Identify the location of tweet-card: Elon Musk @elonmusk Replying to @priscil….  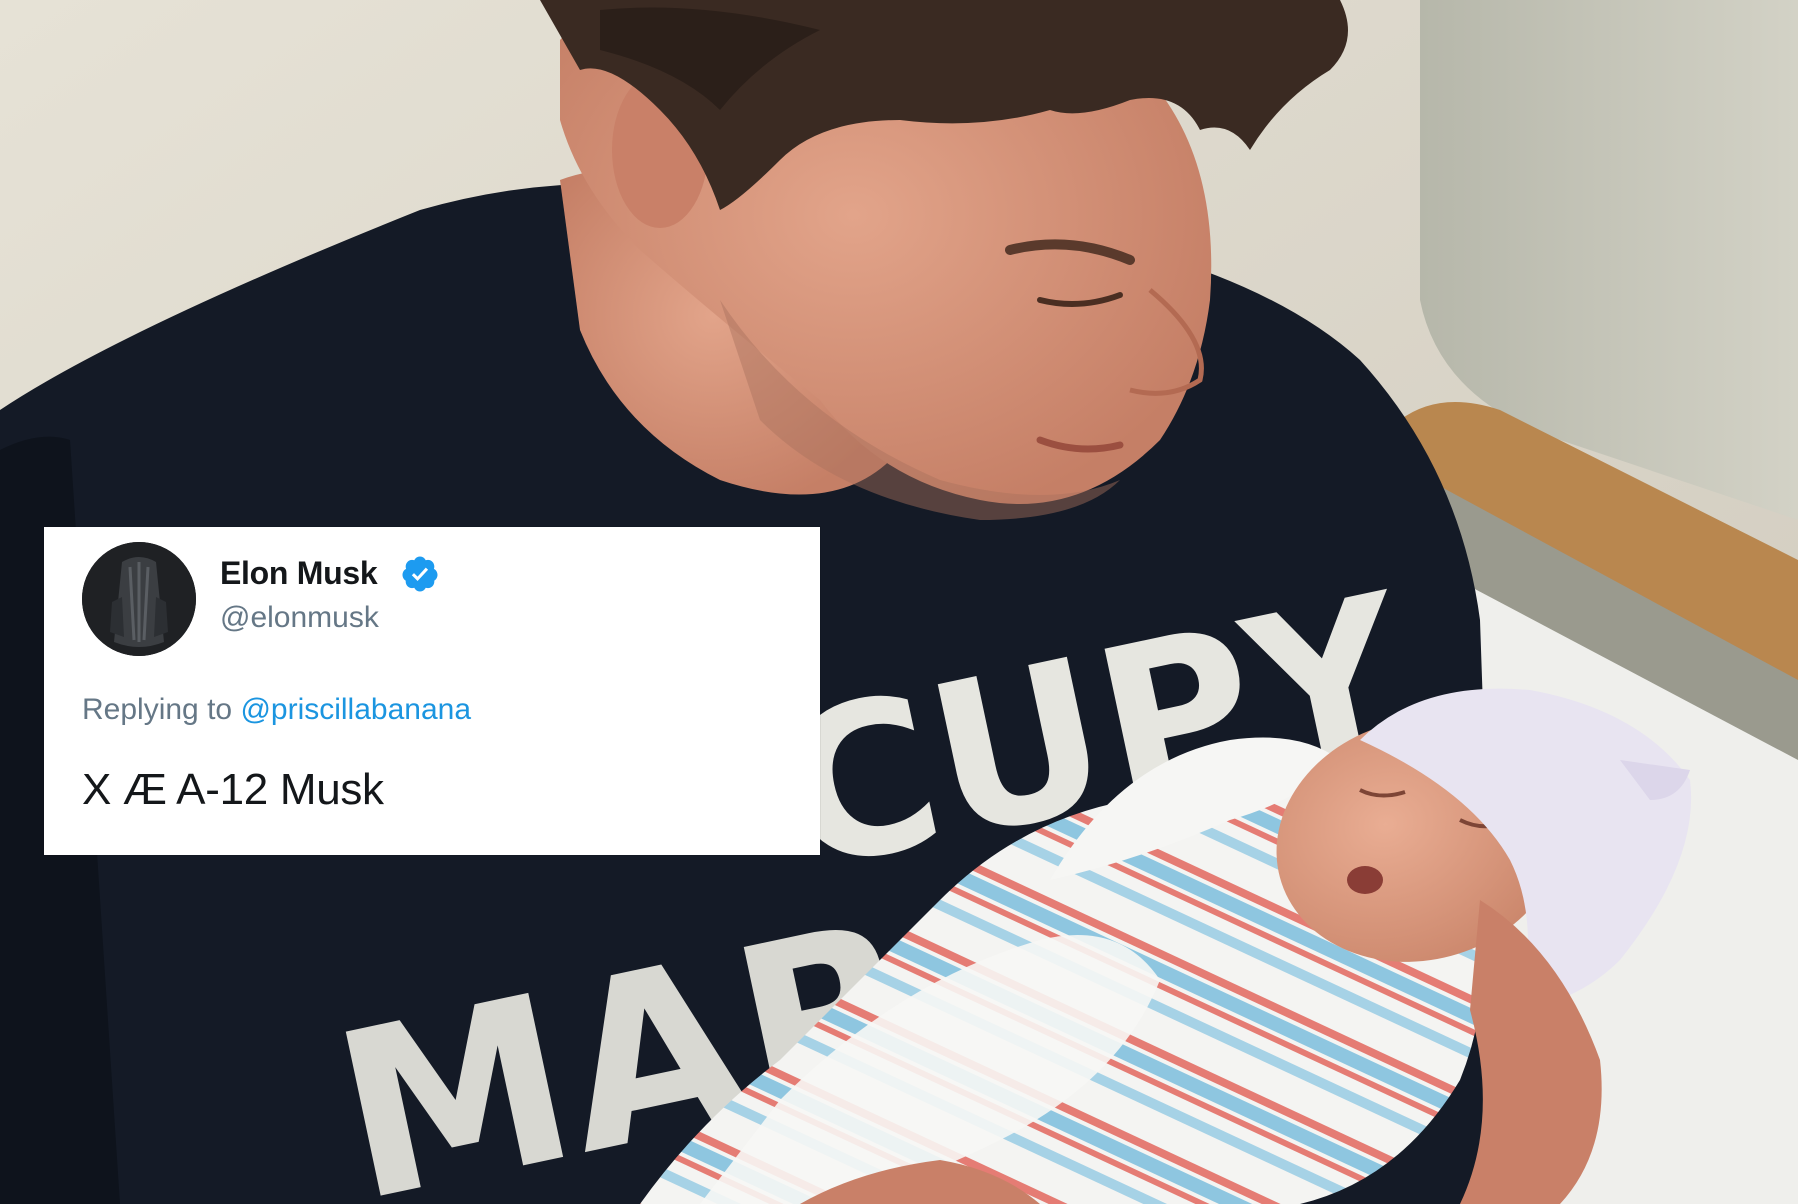
(432, 691).